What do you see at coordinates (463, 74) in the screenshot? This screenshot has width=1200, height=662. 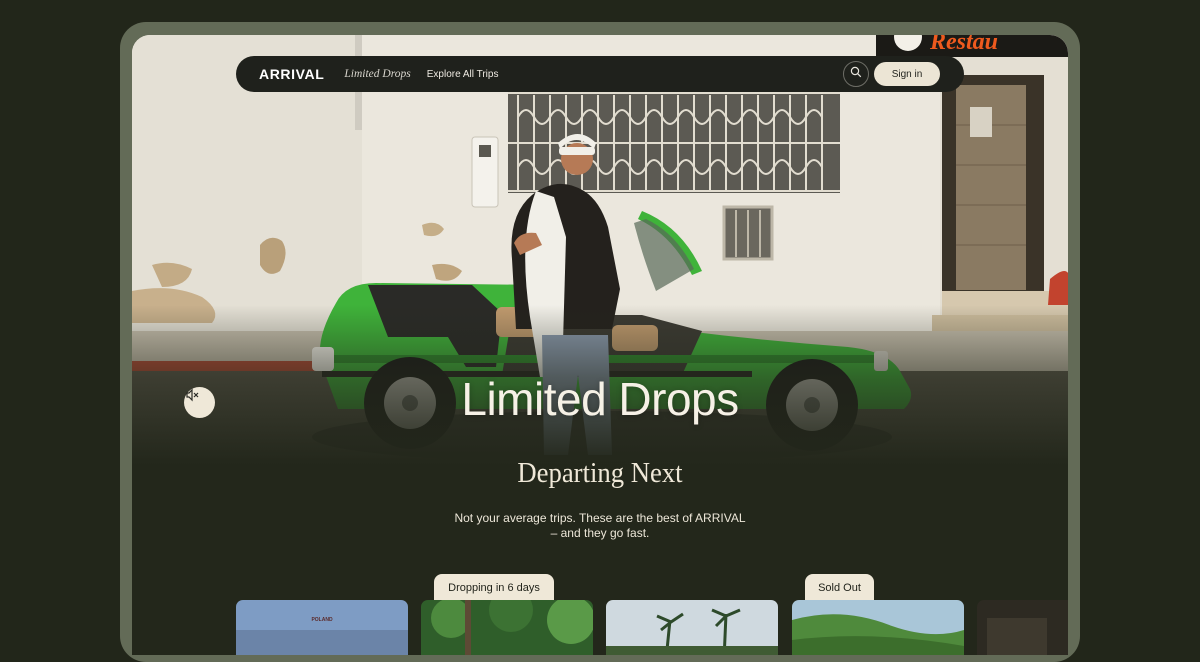 I see `nav-link-explore-all-trips: Explore All Trips` at bounding box center [463, 74].